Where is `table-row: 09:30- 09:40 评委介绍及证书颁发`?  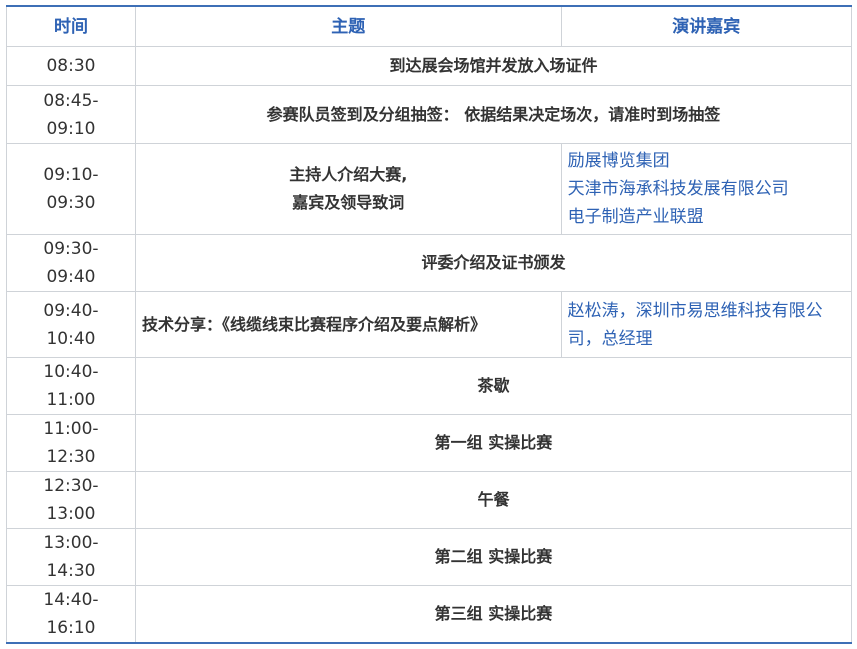
table-row: 09:30- 09:40 评委介绍及证书颁发 is located at coordinates (429, 263).